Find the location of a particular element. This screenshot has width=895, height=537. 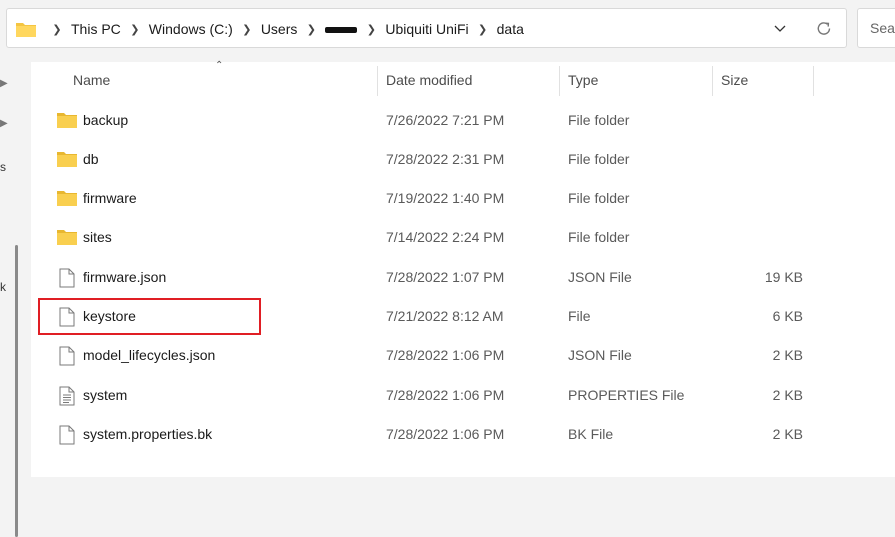

file-name: firmware is located at coordinates (110, 198).